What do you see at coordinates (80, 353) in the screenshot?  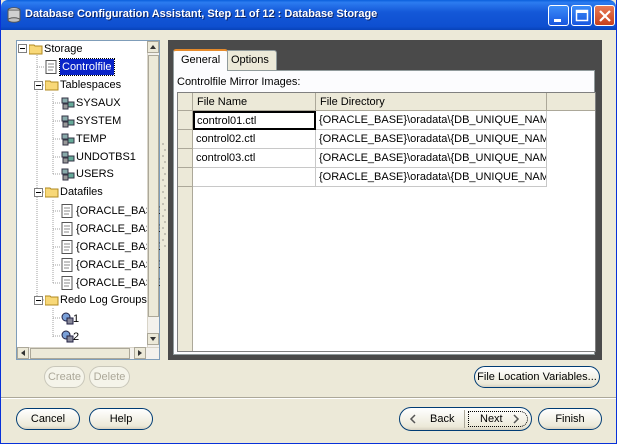 I see `horizontal-scroll-thumb` at bounding box center [80, 353].